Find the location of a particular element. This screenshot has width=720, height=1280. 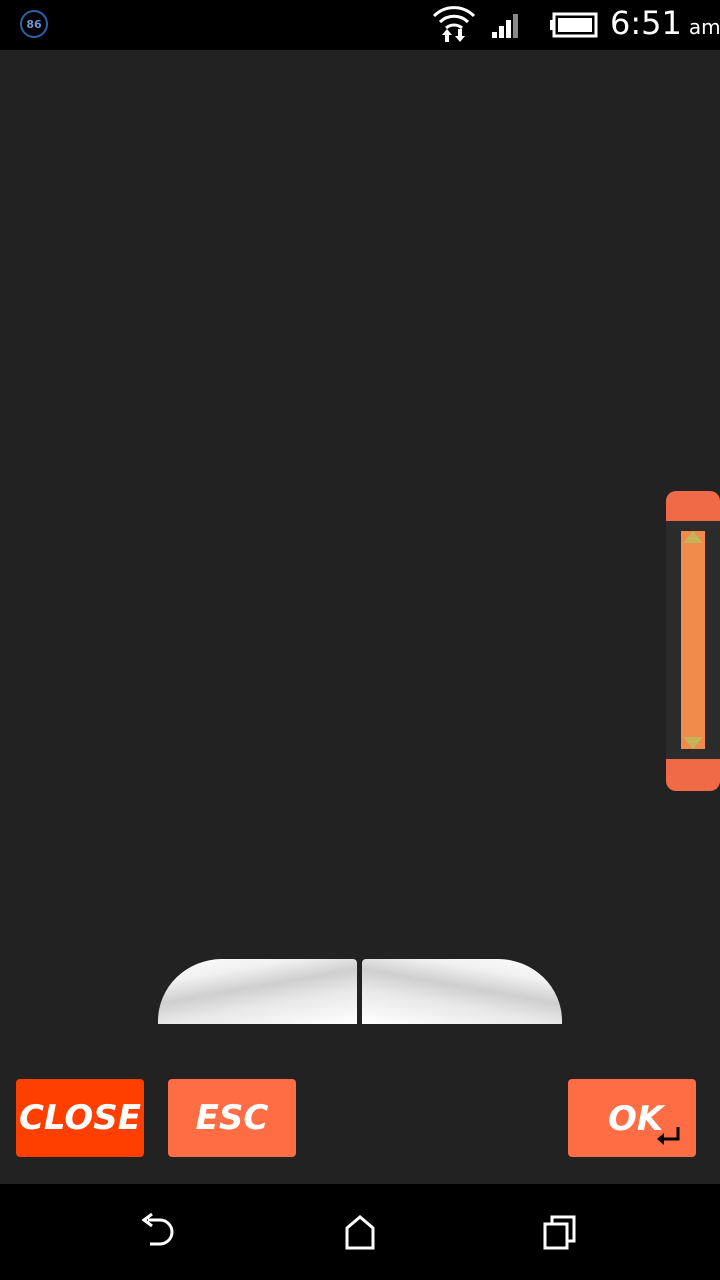

left-mouse-button is located at coordinates (257, 991).